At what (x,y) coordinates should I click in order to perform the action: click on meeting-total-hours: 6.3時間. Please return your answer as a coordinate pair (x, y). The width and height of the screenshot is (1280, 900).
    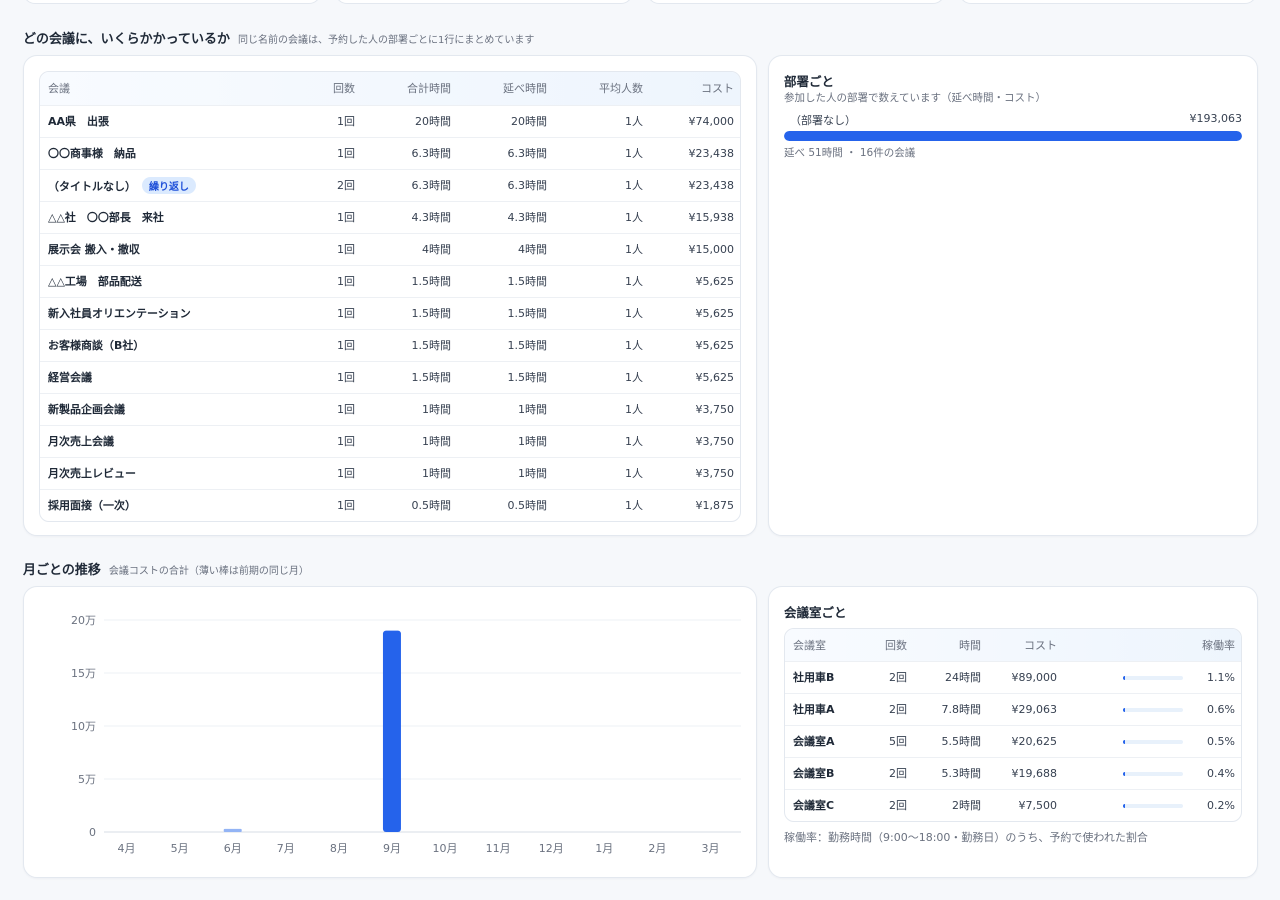
    Looking at the image, I should click on (431, 153).